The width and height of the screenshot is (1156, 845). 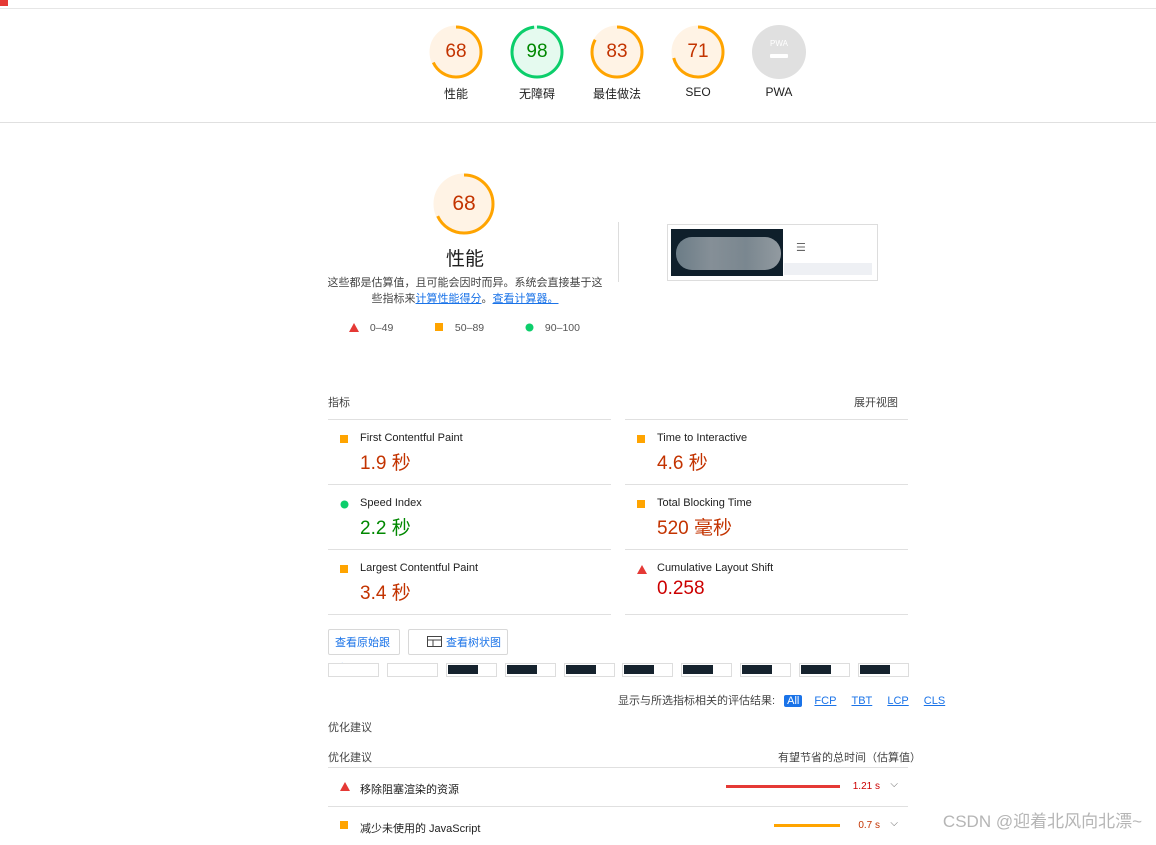 What do you see at coordinates (364, 652) in the screenshot?
I see `view-trace-button: 查看原始跟踪` at bounding box center [364, 652].